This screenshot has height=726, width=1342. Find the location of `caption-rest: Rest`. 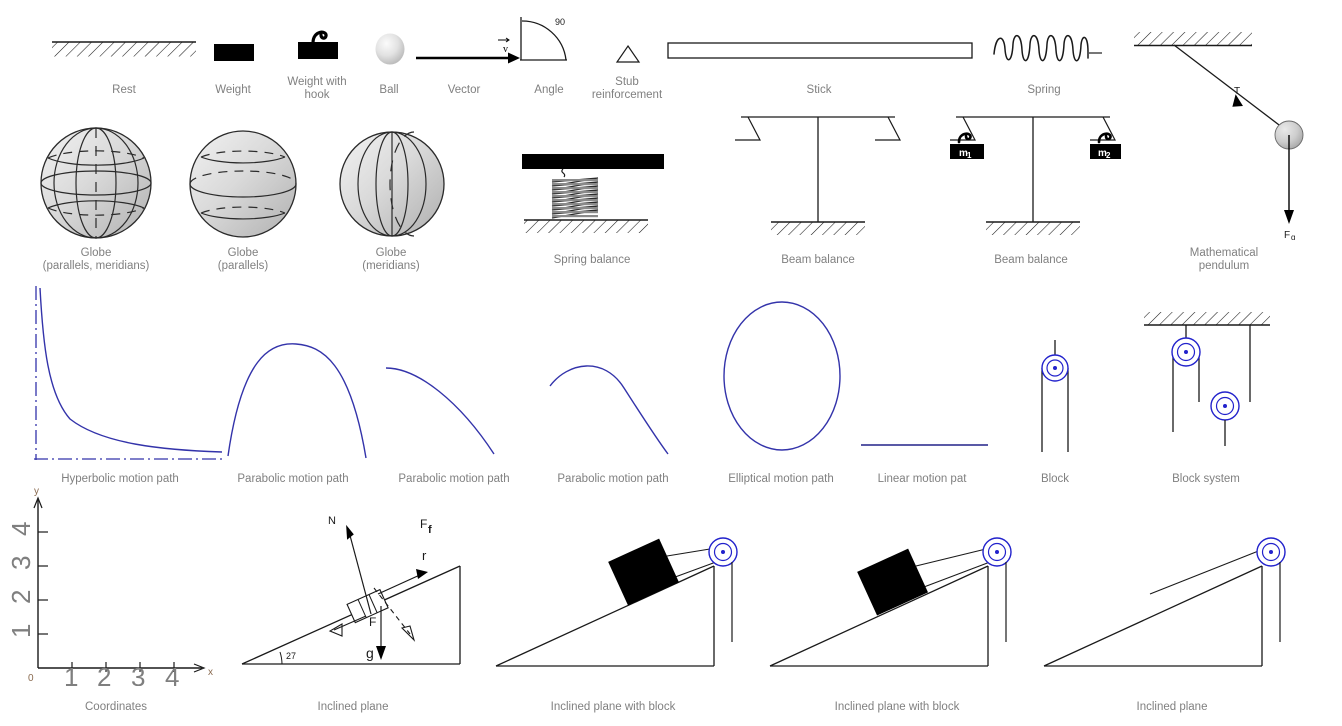

caption-rest: Rest is located at coordinates (124, 90).